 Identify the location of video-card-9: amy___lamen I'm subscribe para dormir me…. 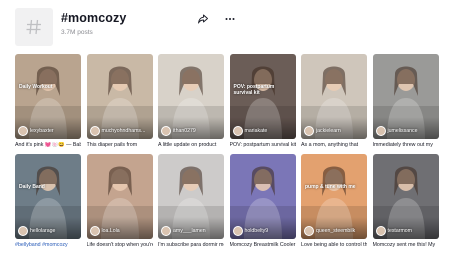
(191, 201).